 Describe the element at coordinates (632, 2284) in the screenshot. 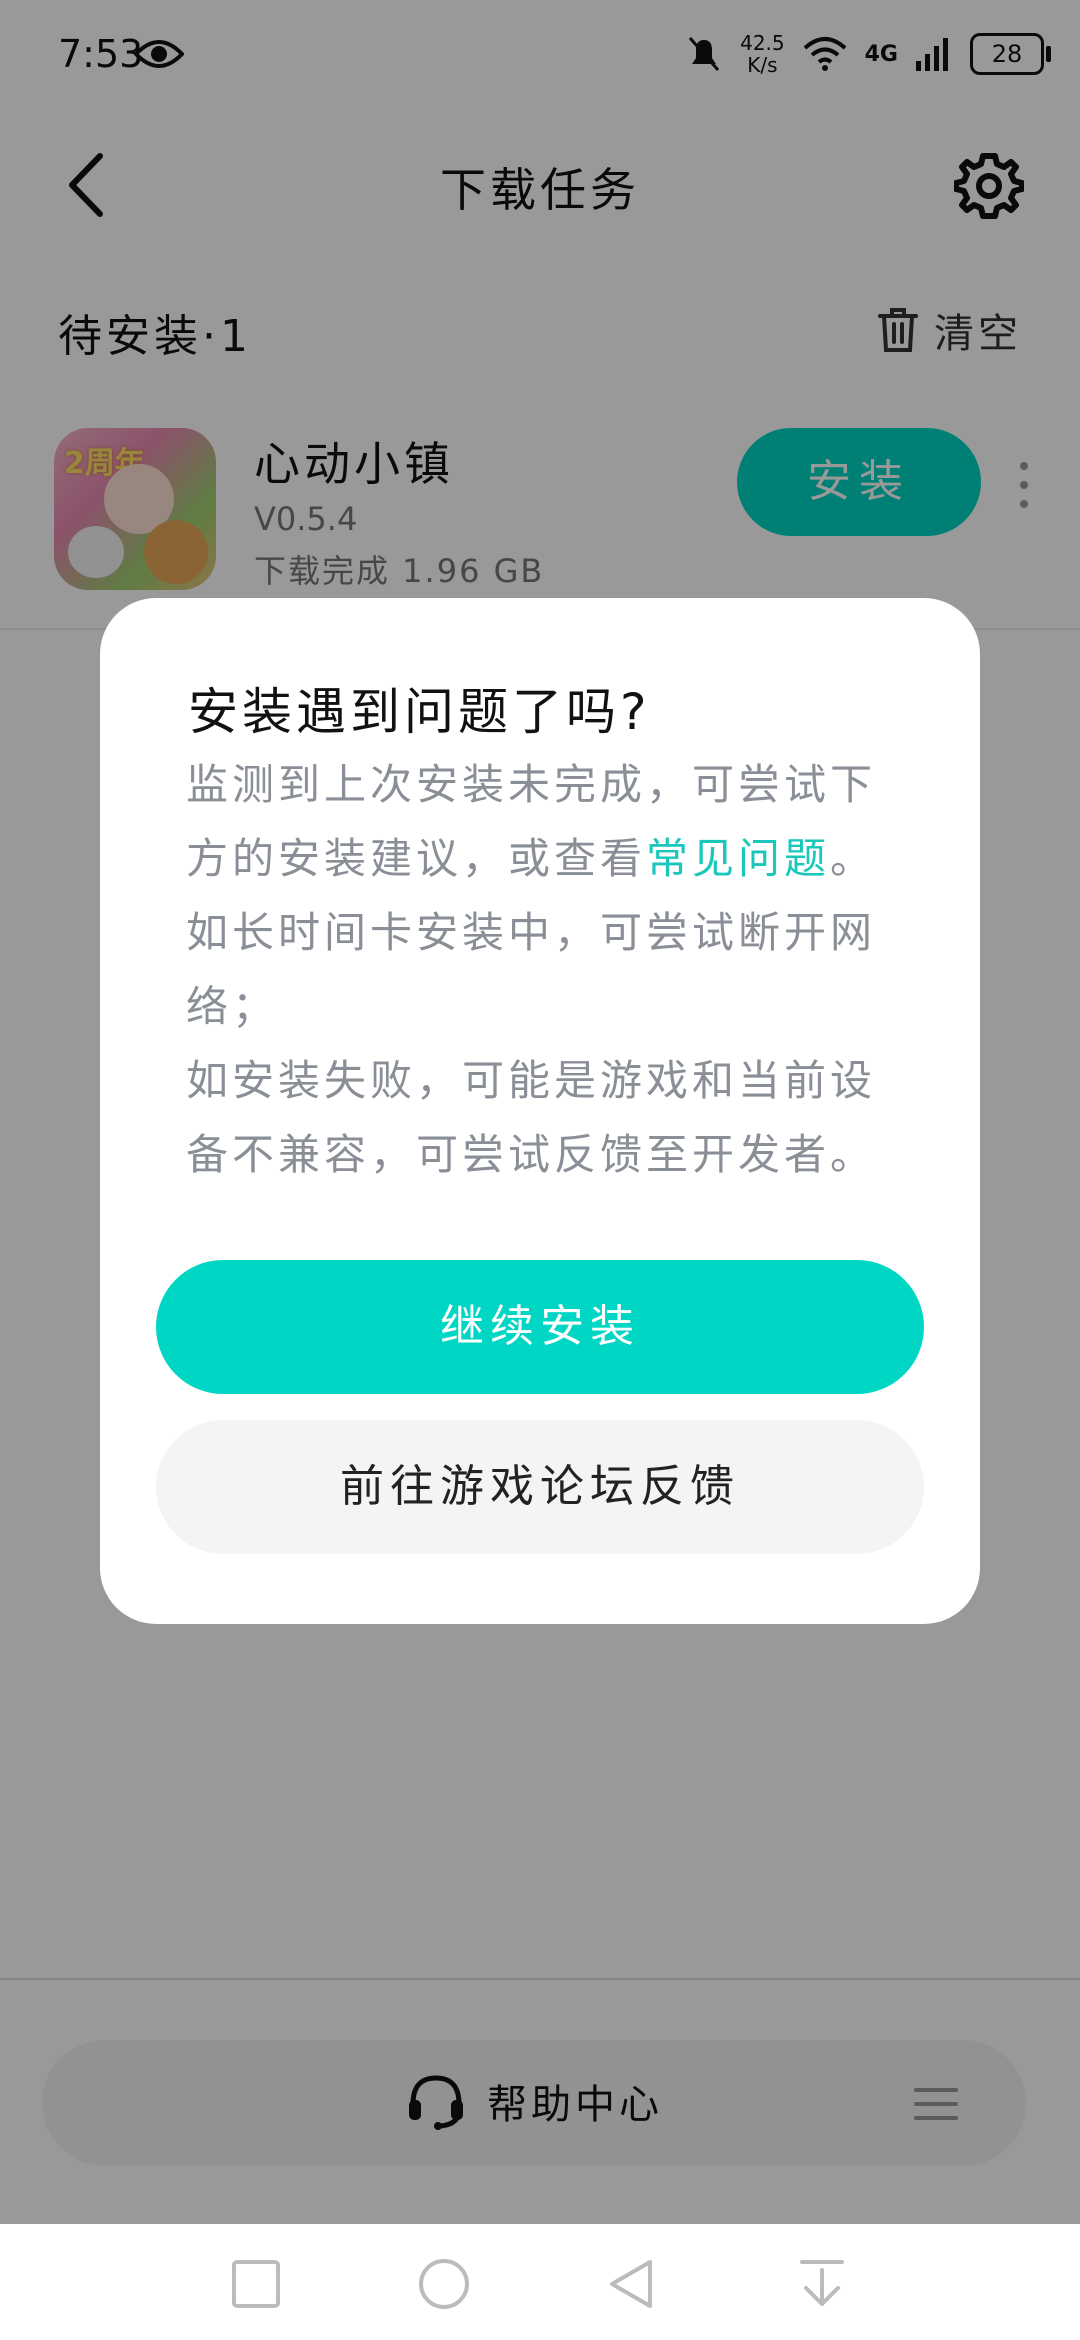

I see `back-triangle-icon` at that location.